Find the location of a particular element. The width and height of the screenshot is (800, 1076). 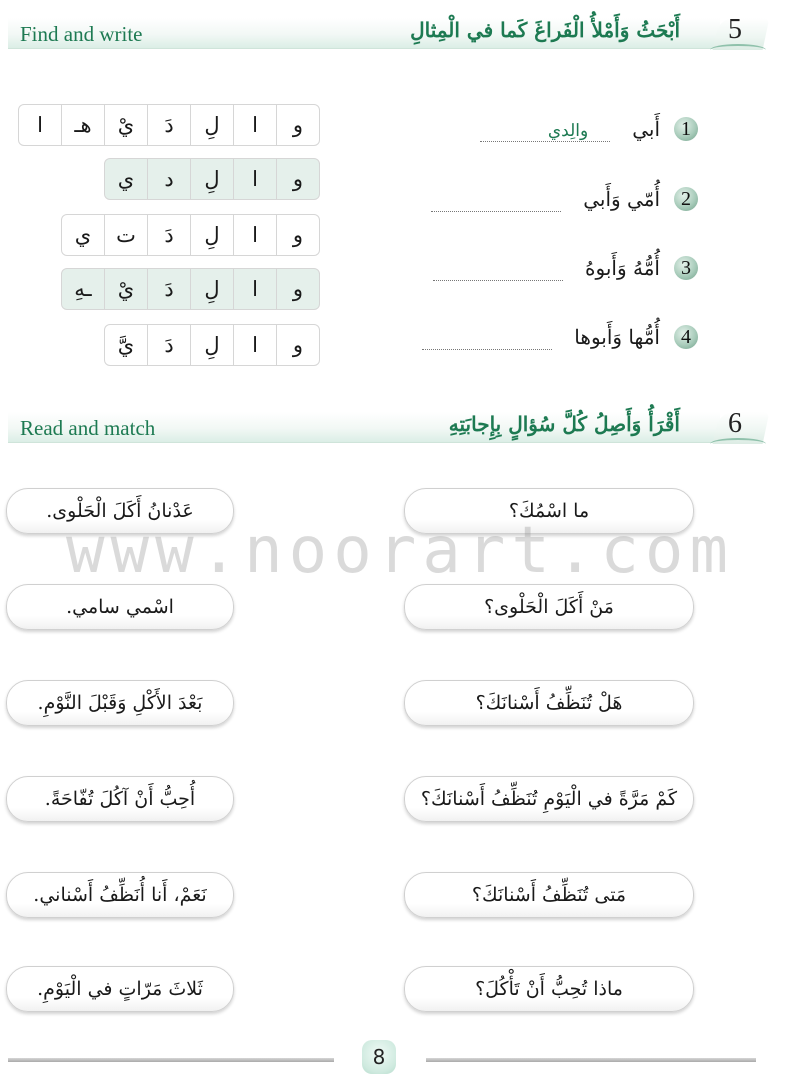

page-number: 8 is located at coordinates (379, 1057).